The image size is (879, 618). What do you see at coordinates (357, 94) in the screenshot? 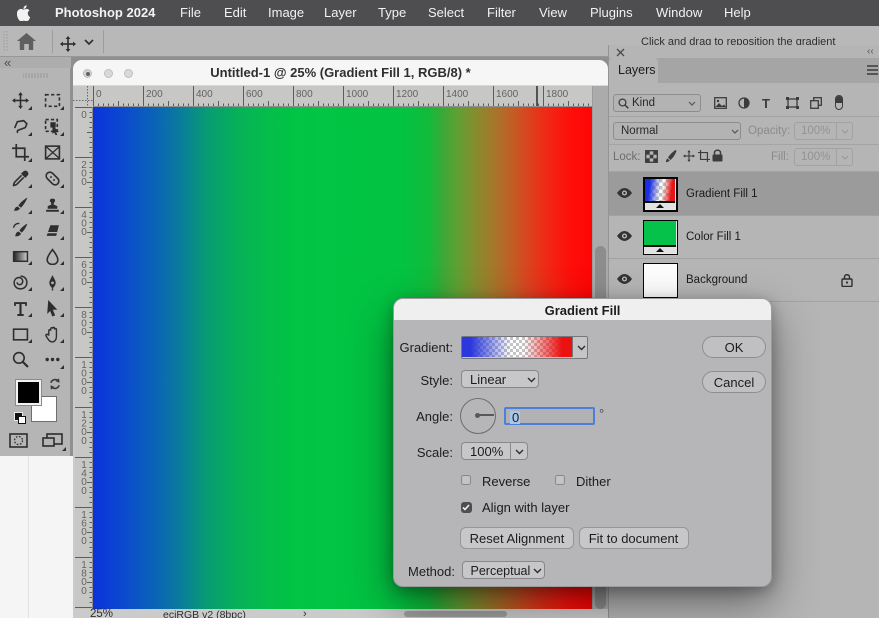
I see `svg-text: 1000` at bounding box center [357, 94].